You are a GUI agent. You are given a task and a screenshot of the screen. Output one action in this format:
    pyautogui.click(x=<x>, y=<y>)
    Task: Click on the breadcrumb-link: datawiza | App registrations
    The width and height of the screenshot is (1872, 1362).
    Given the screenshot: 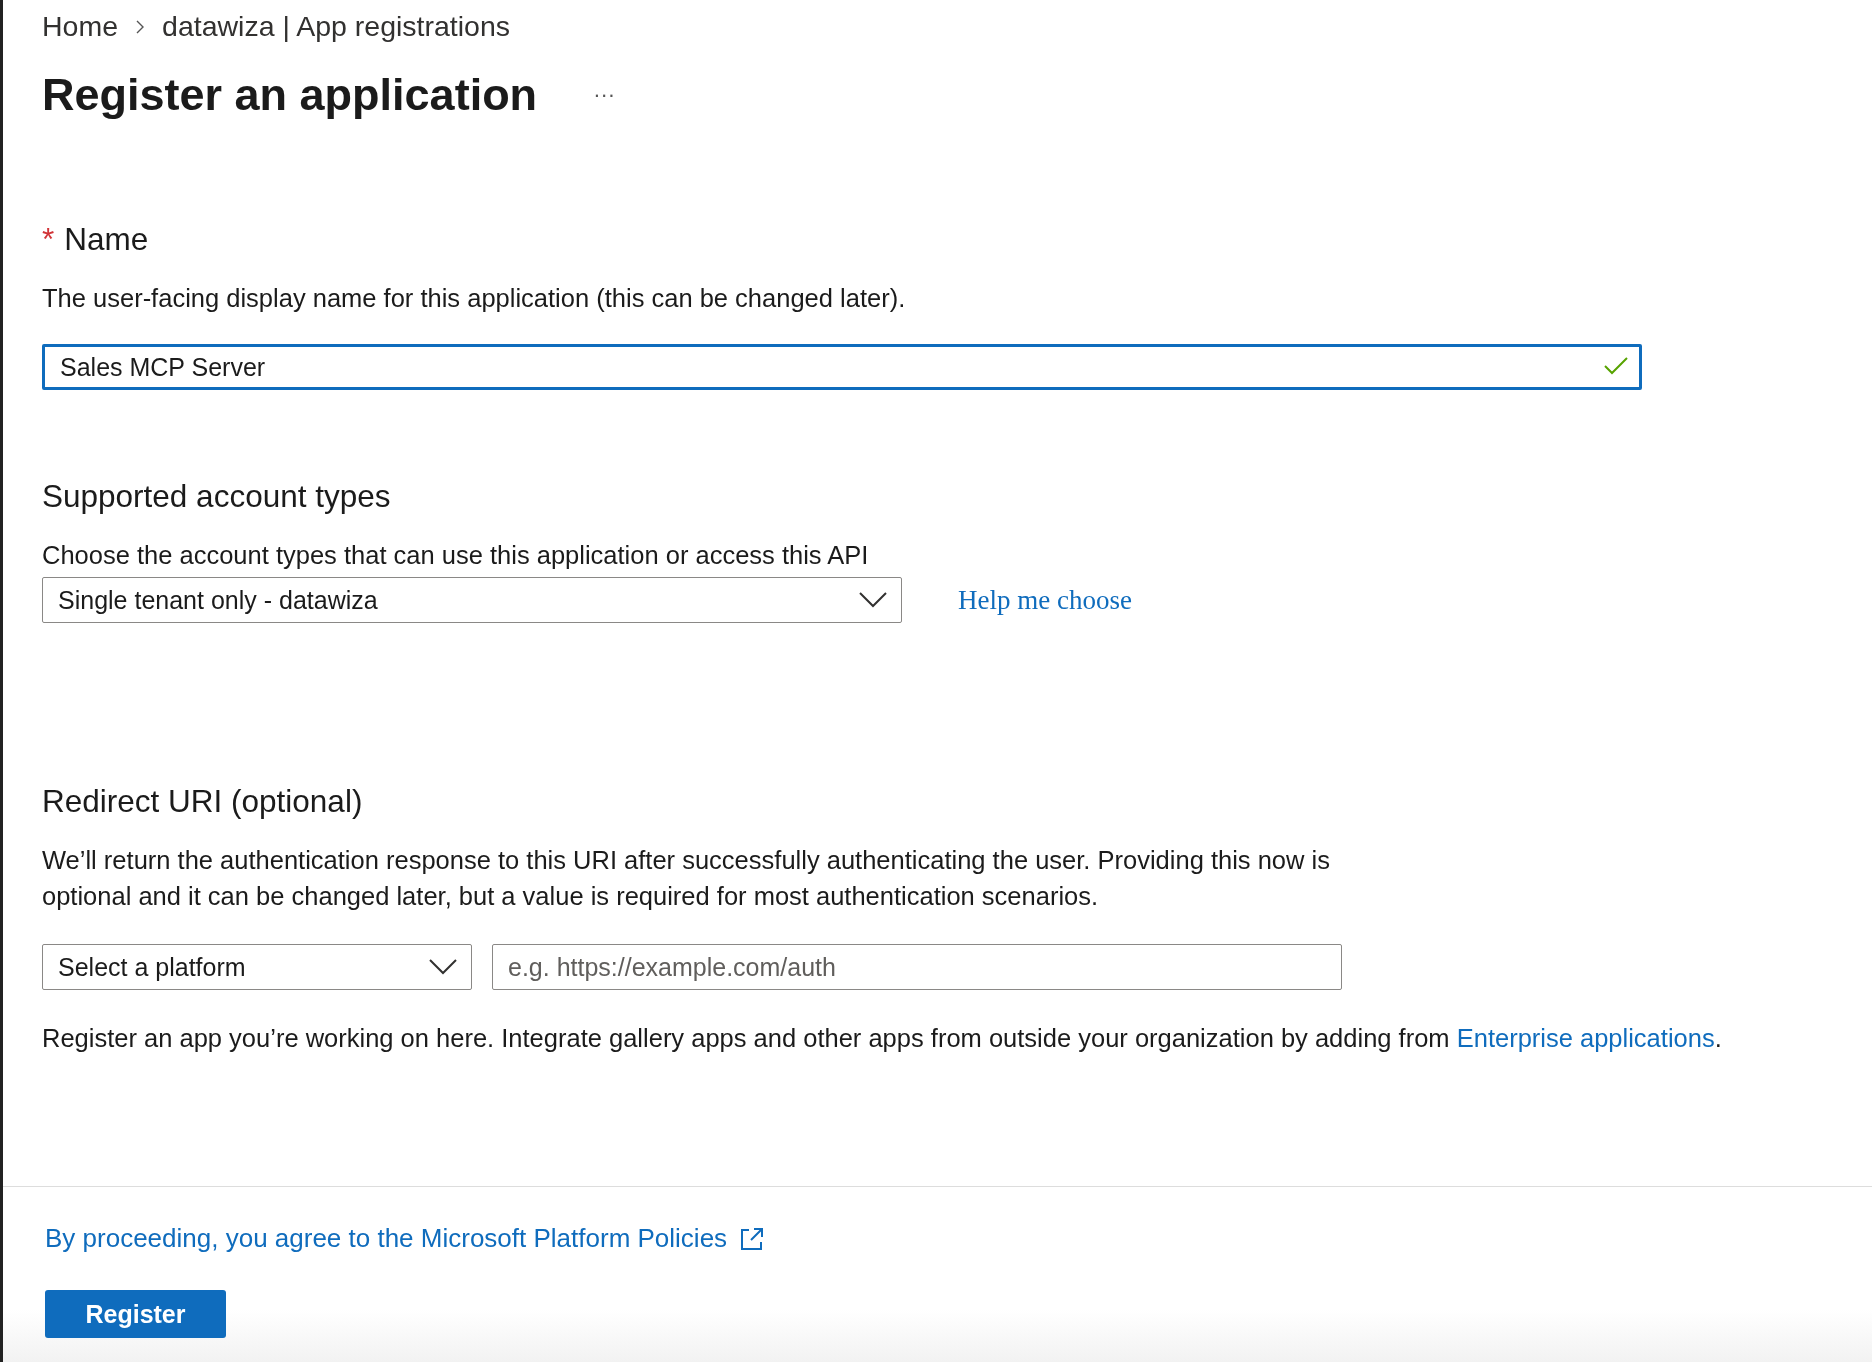 What is the action you would take?
    pyautogui.click(x=336, y=26)
    